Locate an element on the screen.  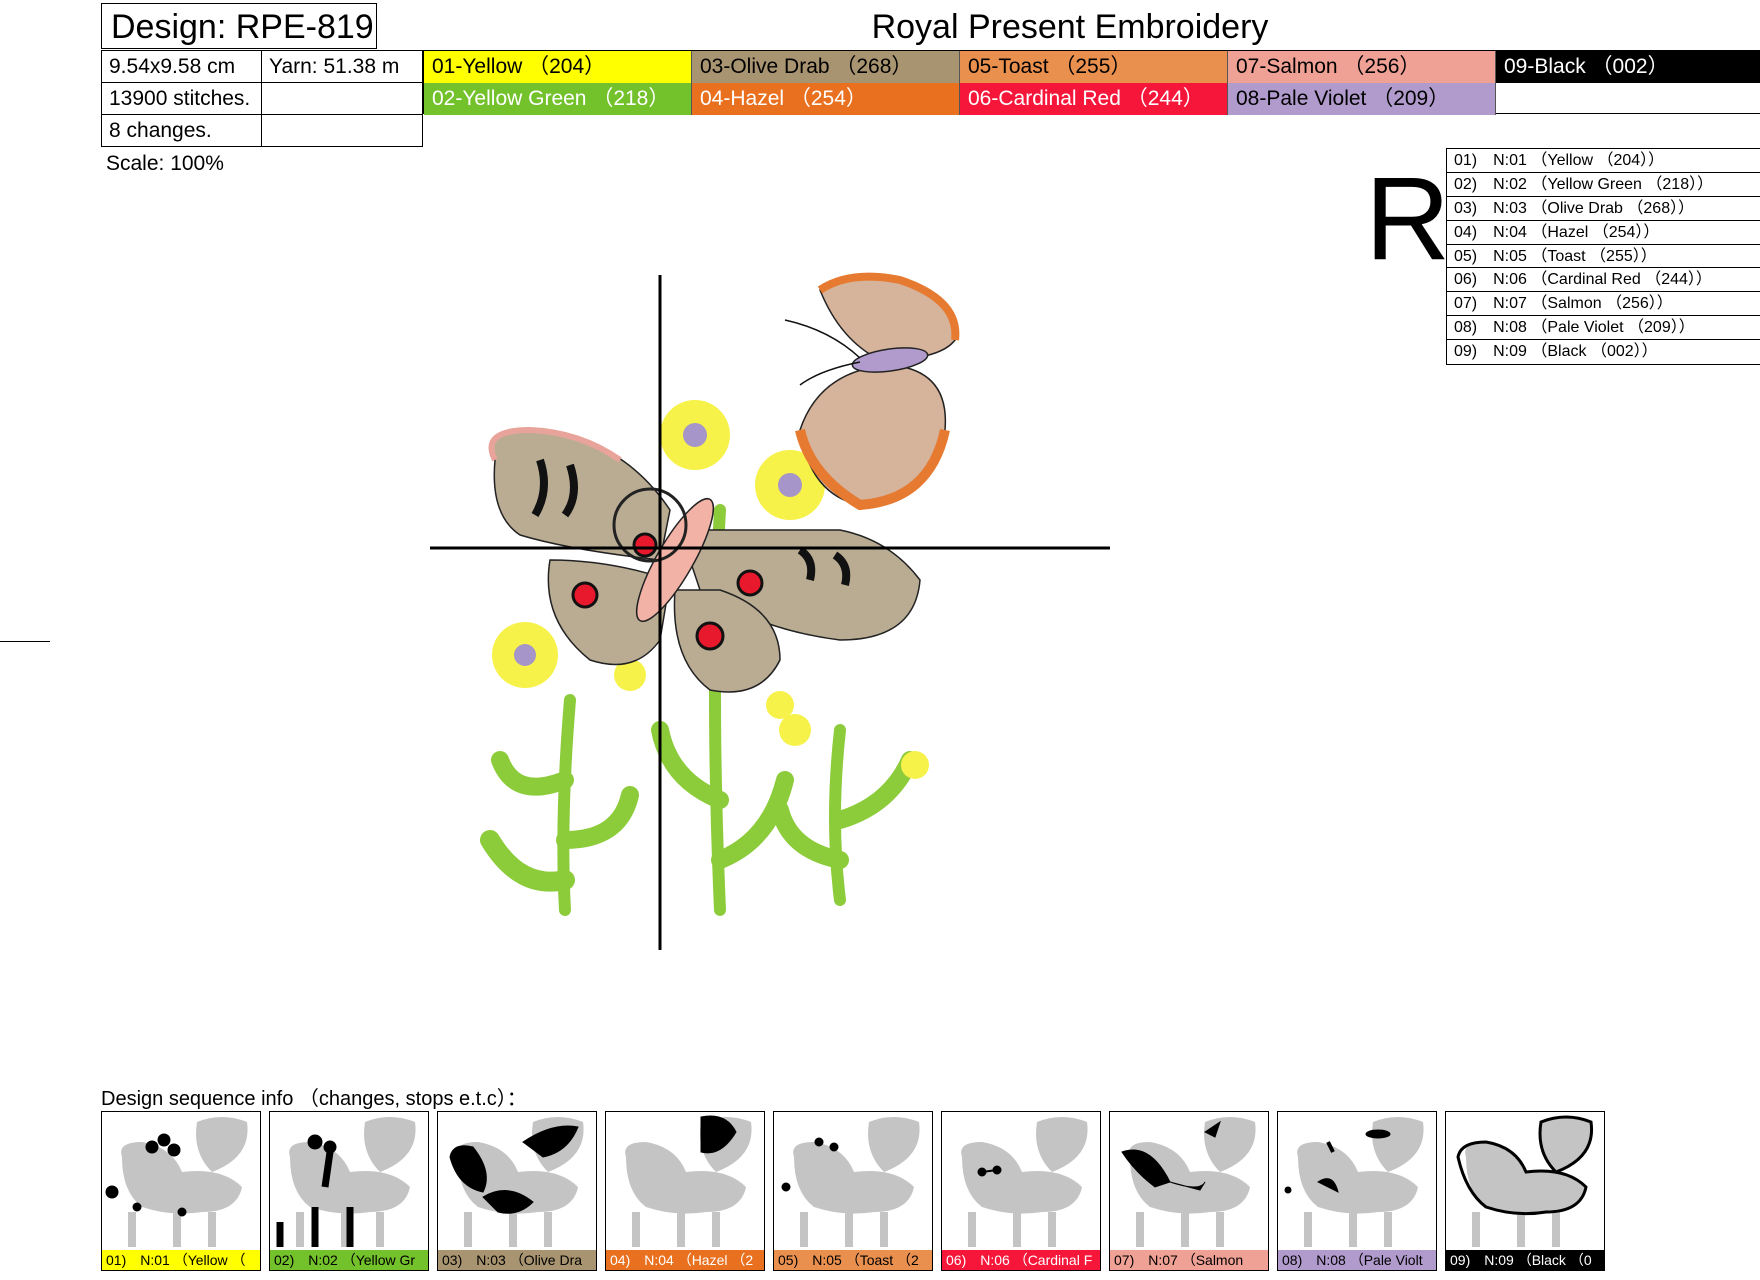
sequence-thumbnail: 08) N:08 （Pale Violt is located at coordinates (1357, 1191).